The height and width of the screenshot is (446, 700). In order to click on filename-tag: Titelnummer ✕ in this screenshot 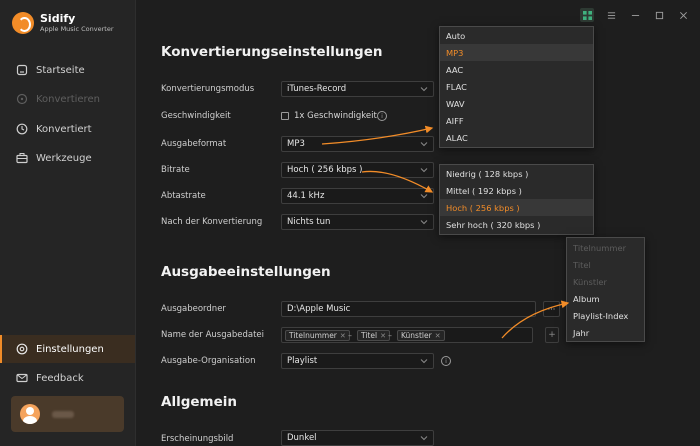, I will do `click(317, 335)`.